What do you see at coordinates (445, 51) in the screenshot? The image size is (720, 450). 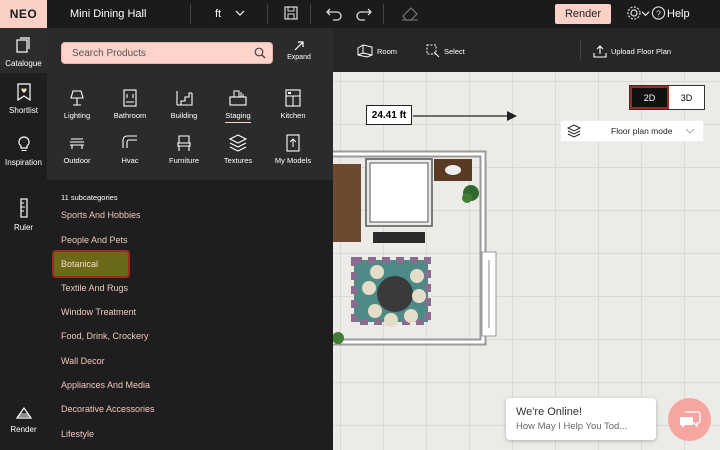 I see `select-tool: Select` at bounding box center [445, 51].